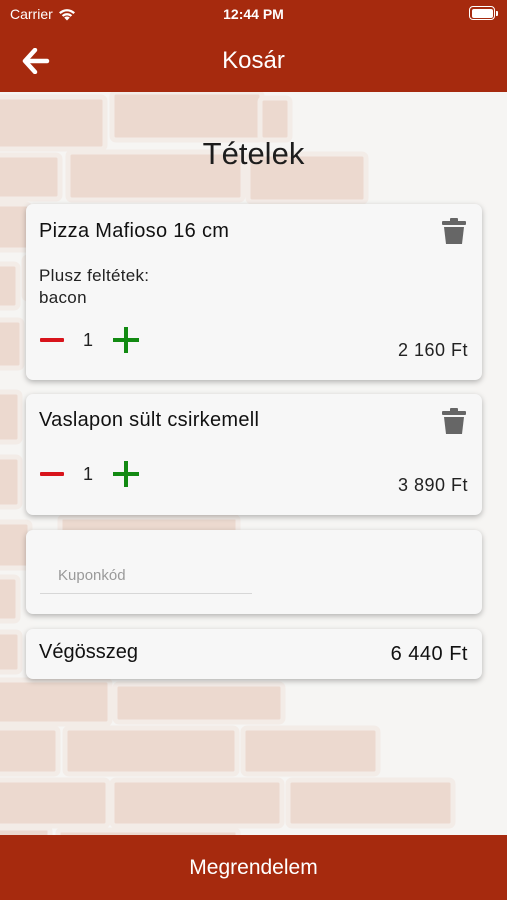 Image resolution: width=507 pixels, height=900 pixels. What do you see at coordinates (146, 576) in the screenshot?
I see `coupon-code-input` at bounding box center [146, 576].